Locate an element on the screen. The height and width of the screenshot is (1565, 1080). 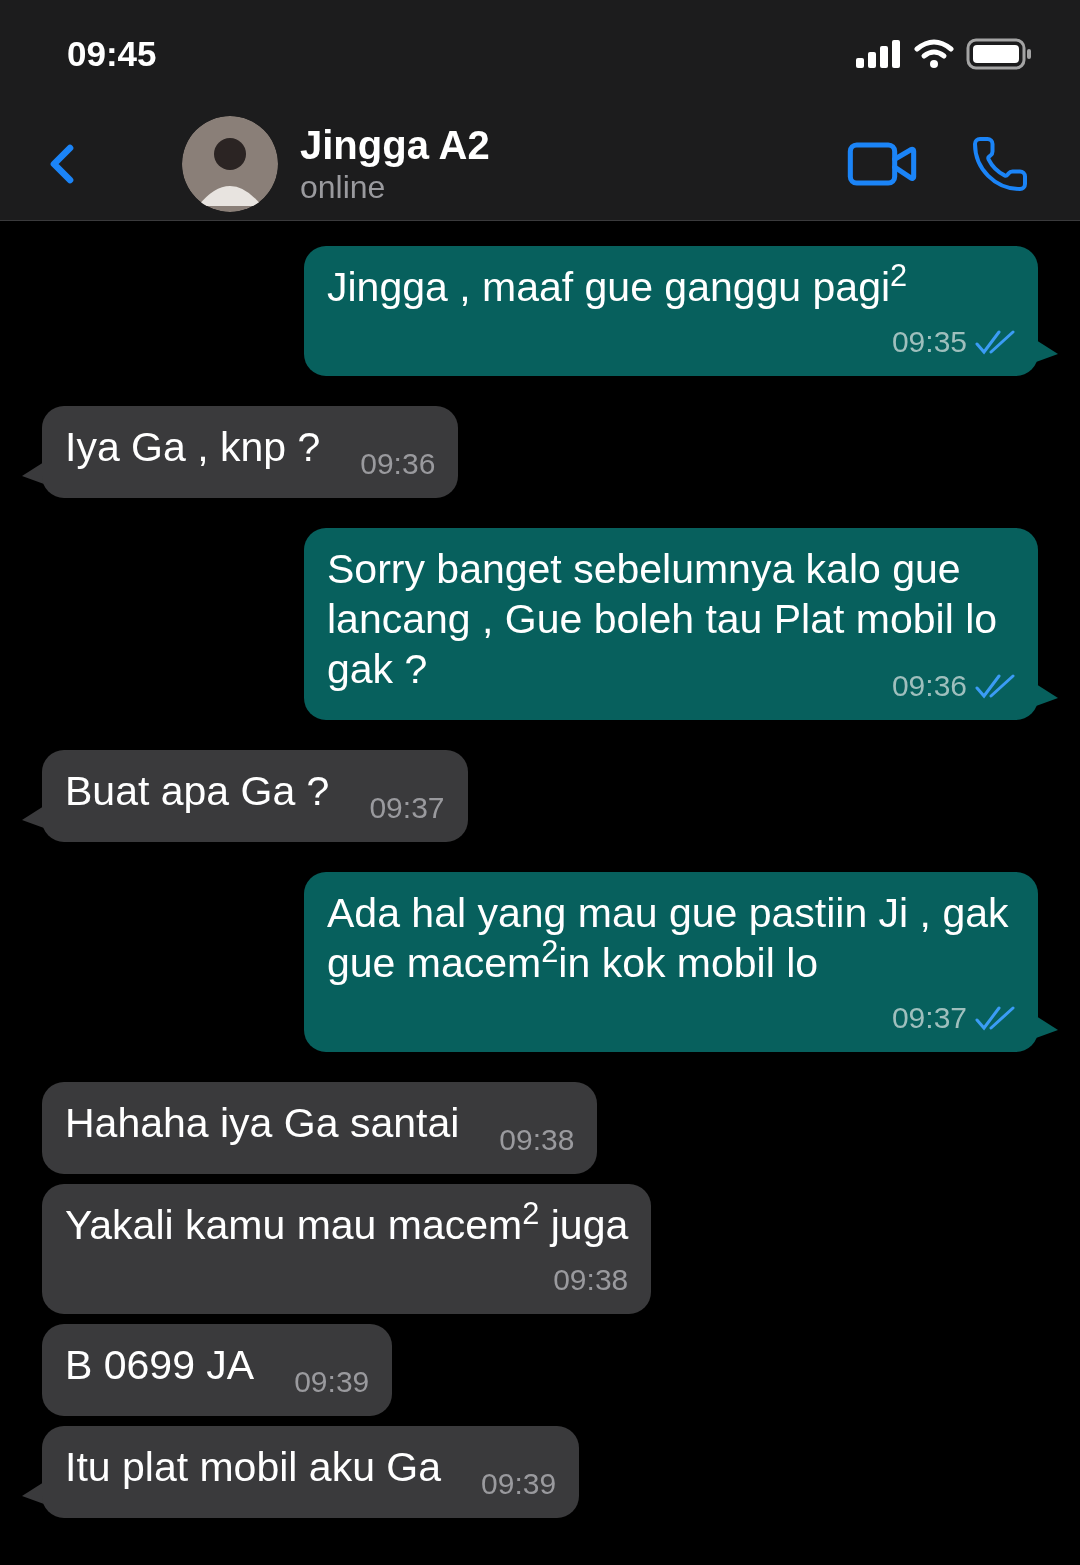
message-bubble: Jingga , maaf gue ganggu pagi$^{2}$ 09:35 is located at coordinates (671, 311).